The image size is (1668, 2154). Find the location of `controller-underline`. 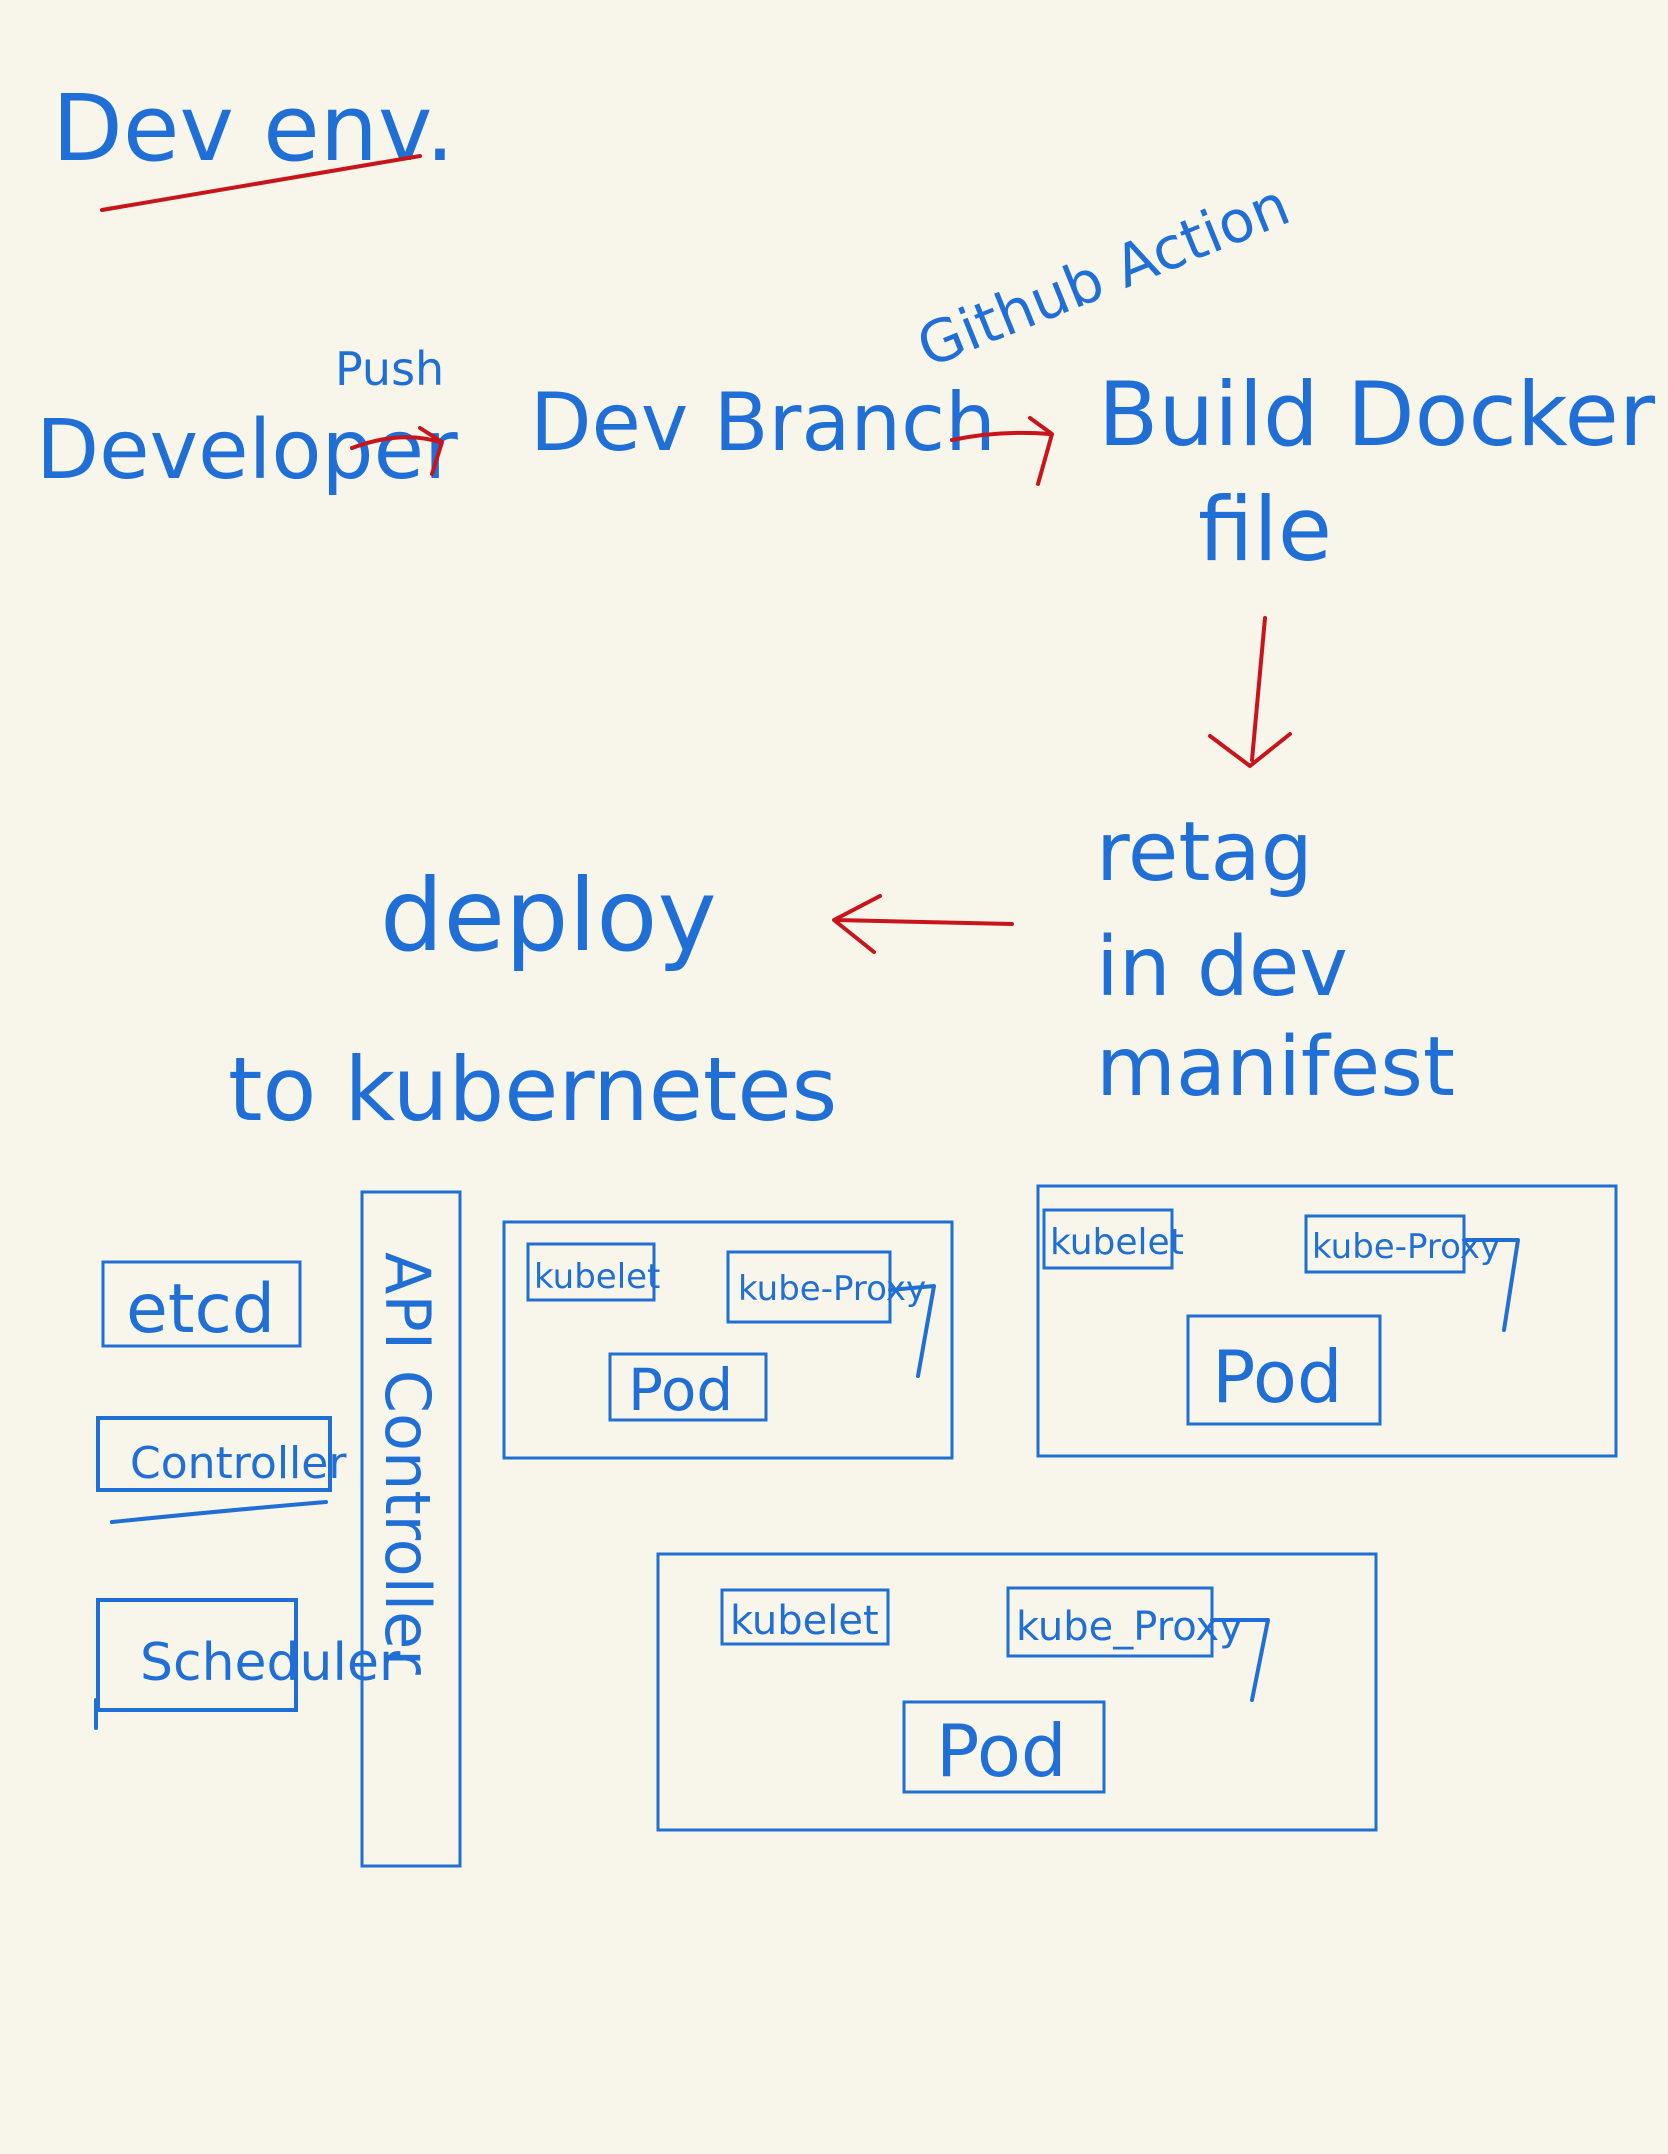

controller-underline is located at coordinates (219, 1512).